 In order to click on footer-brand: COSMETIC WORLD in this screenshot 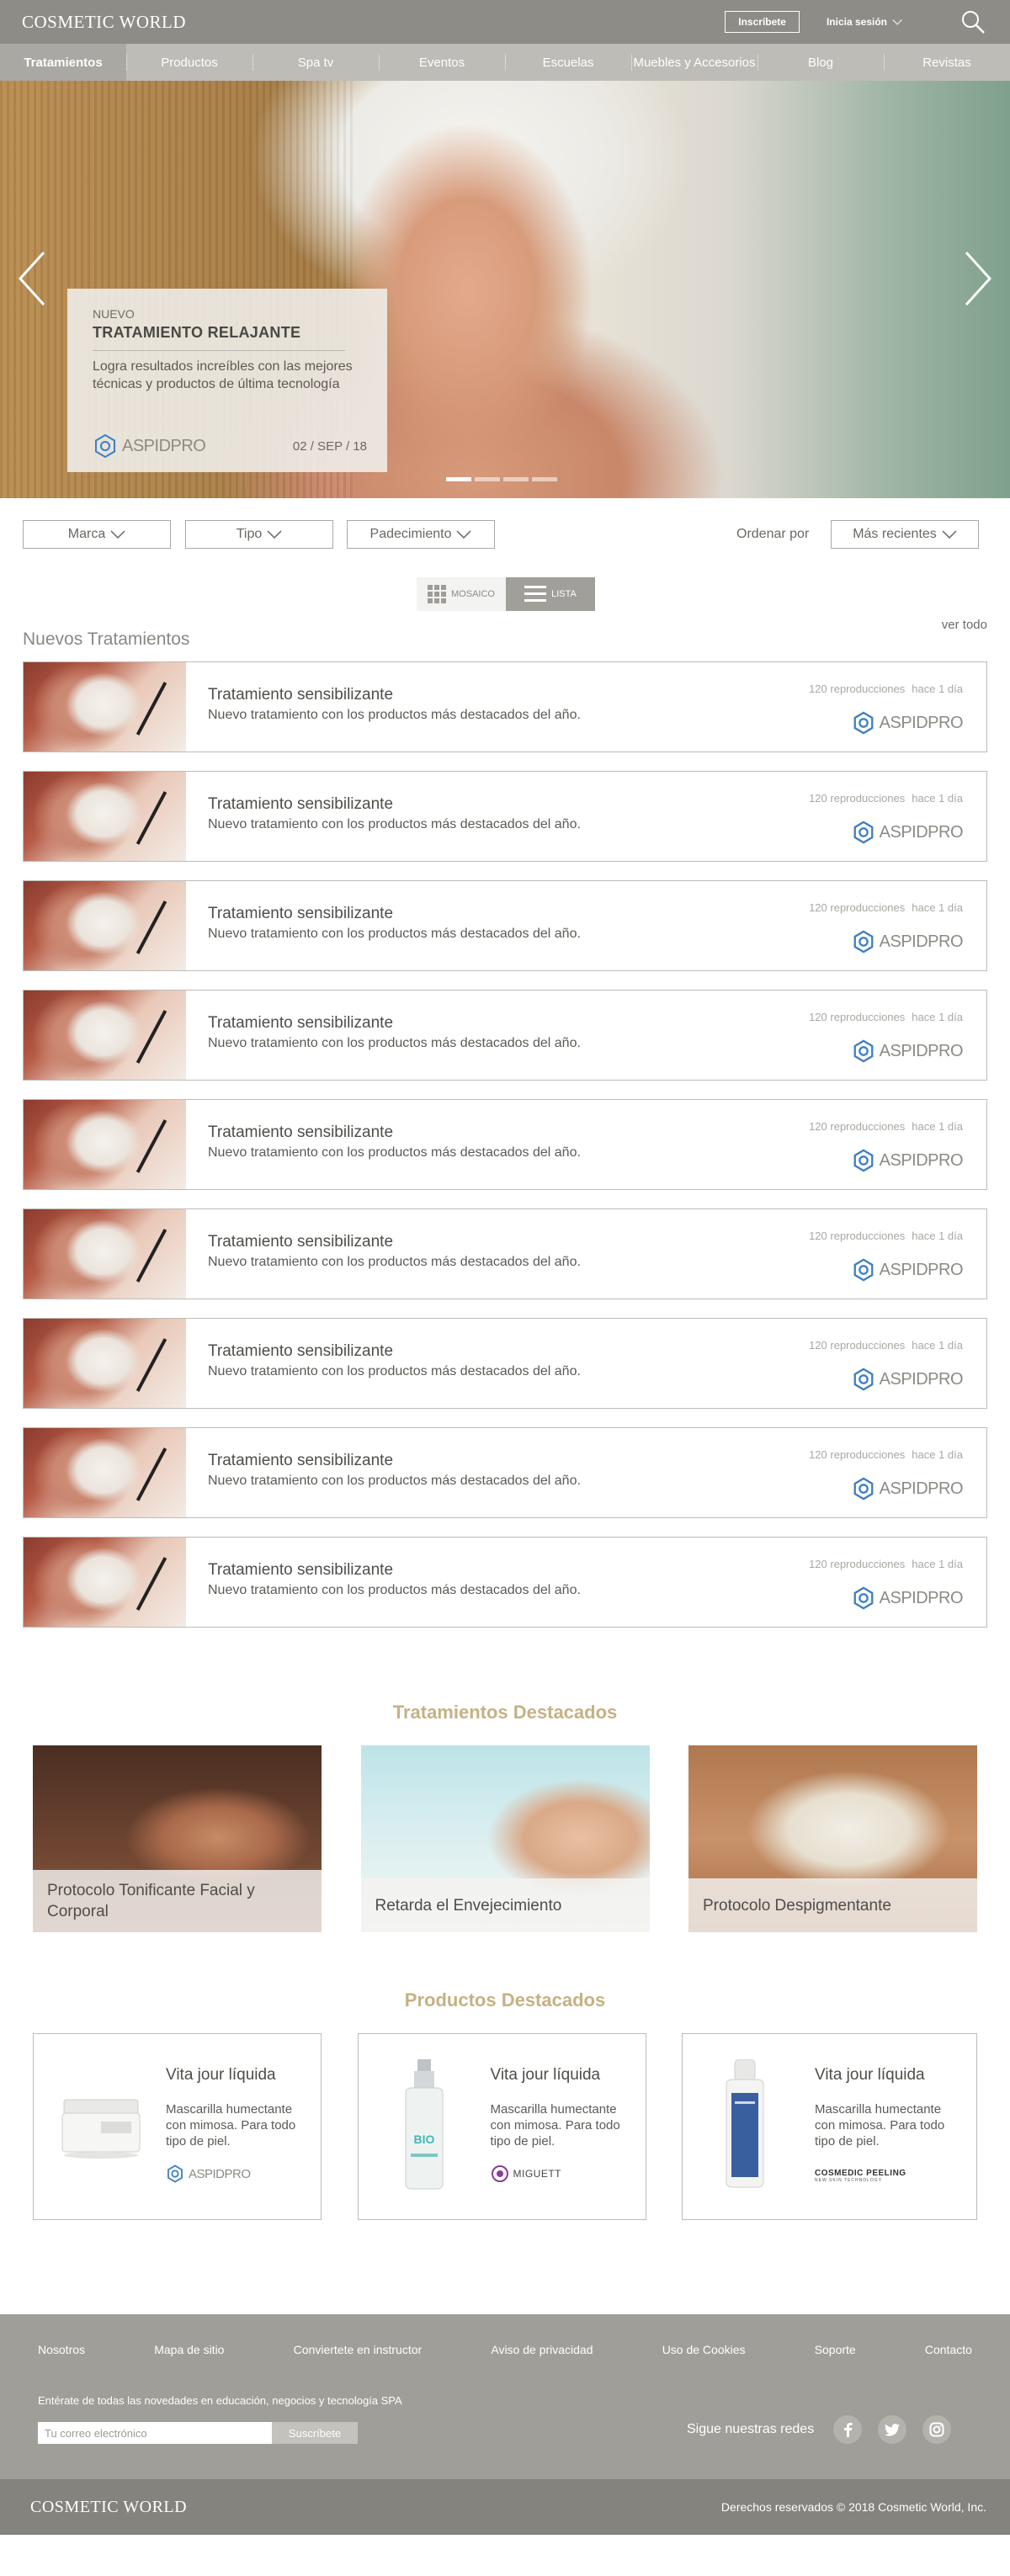, I will do `click(108, 2507)`.